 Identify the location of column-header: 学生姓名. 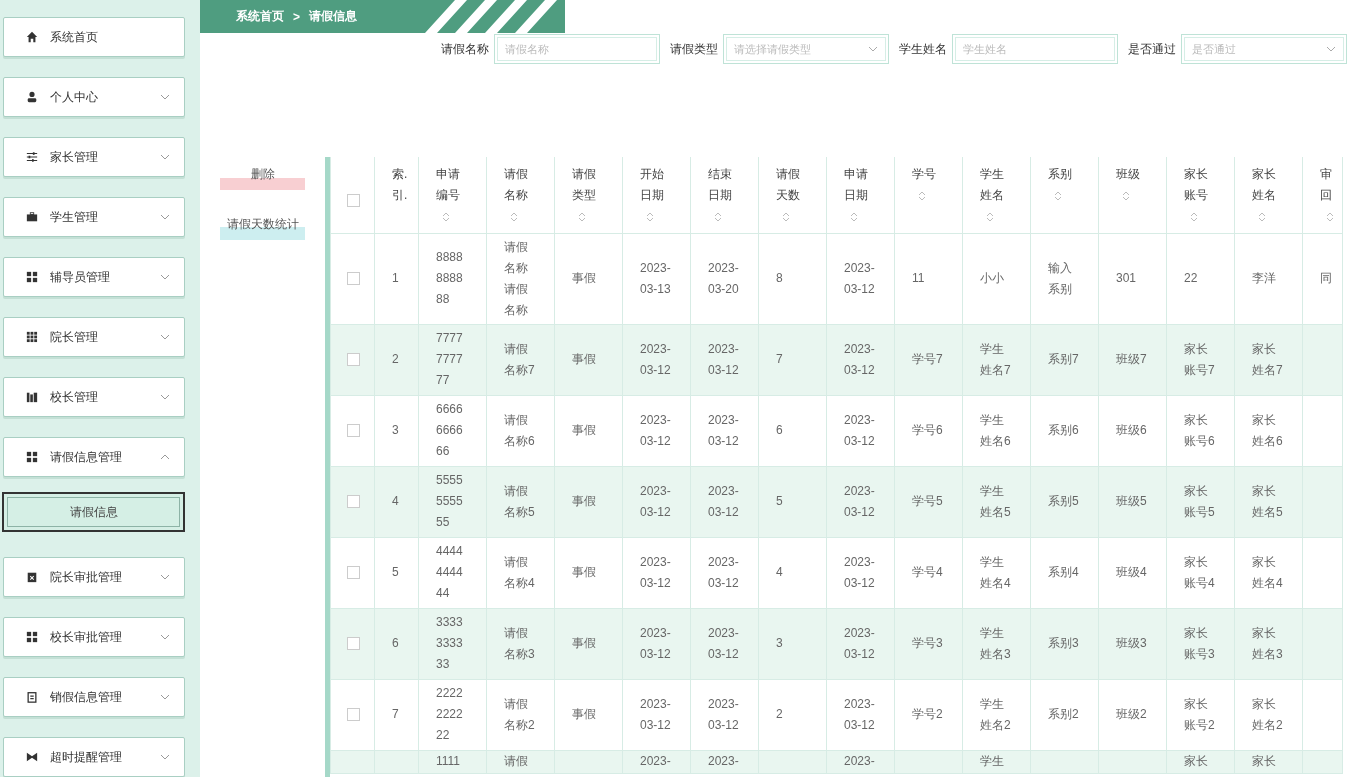
(996, 195).